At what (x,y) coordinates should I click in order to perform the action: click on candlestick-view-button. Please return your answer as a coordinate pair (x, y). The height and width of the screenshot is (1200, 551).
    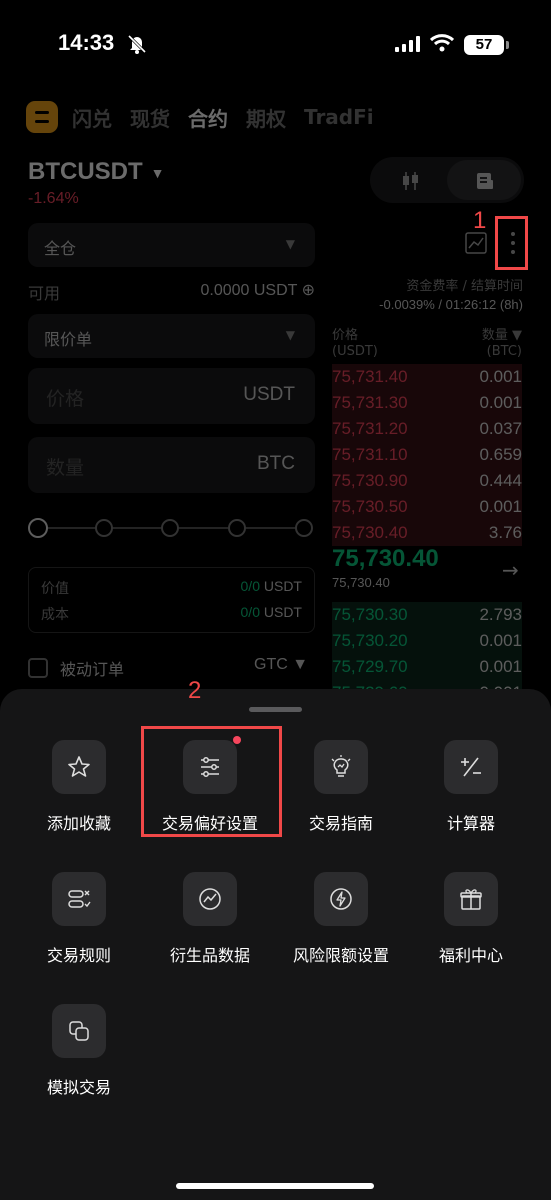
    Looking at the image, I should click on (410, 180).